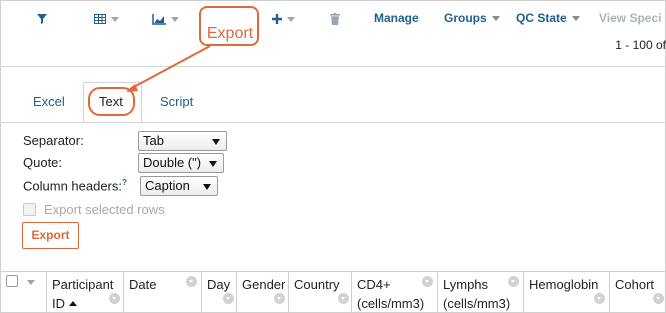 The width and height of the screenshot is (666, 313). Describe the element at coordinates (564, 284) in the screenshot. I see `column-header-label: Hemoglobin` at that location.